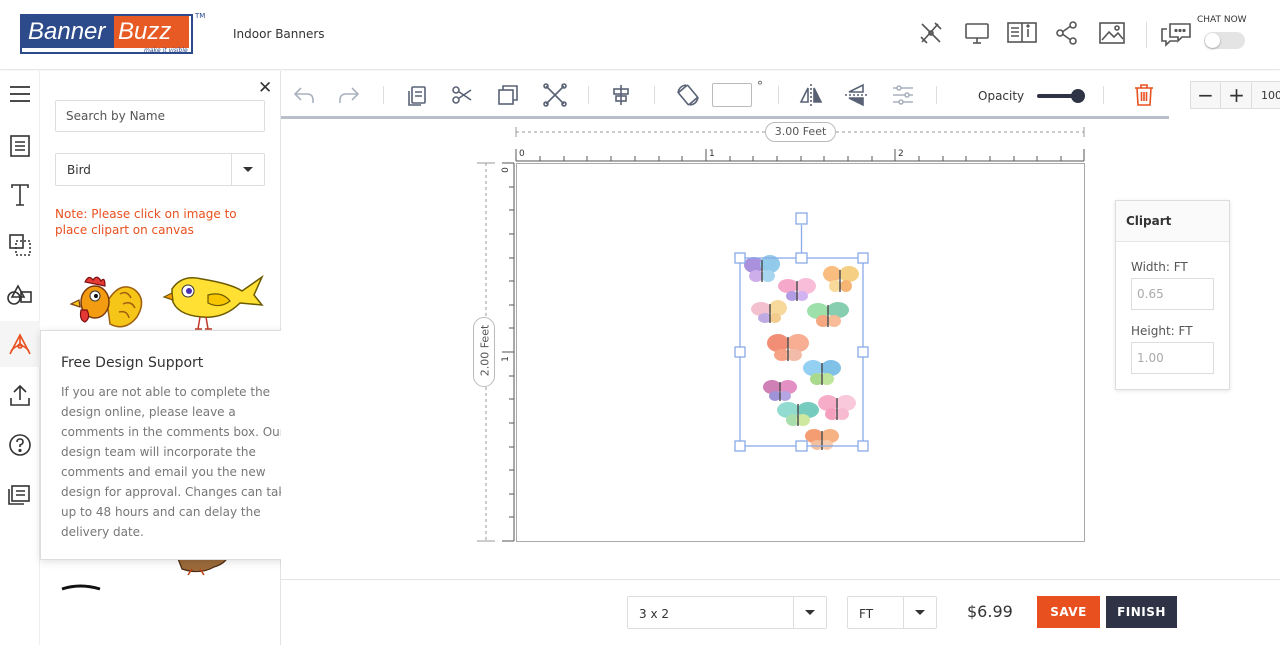  I want to click on rooster-clipart, so click(110, 302).